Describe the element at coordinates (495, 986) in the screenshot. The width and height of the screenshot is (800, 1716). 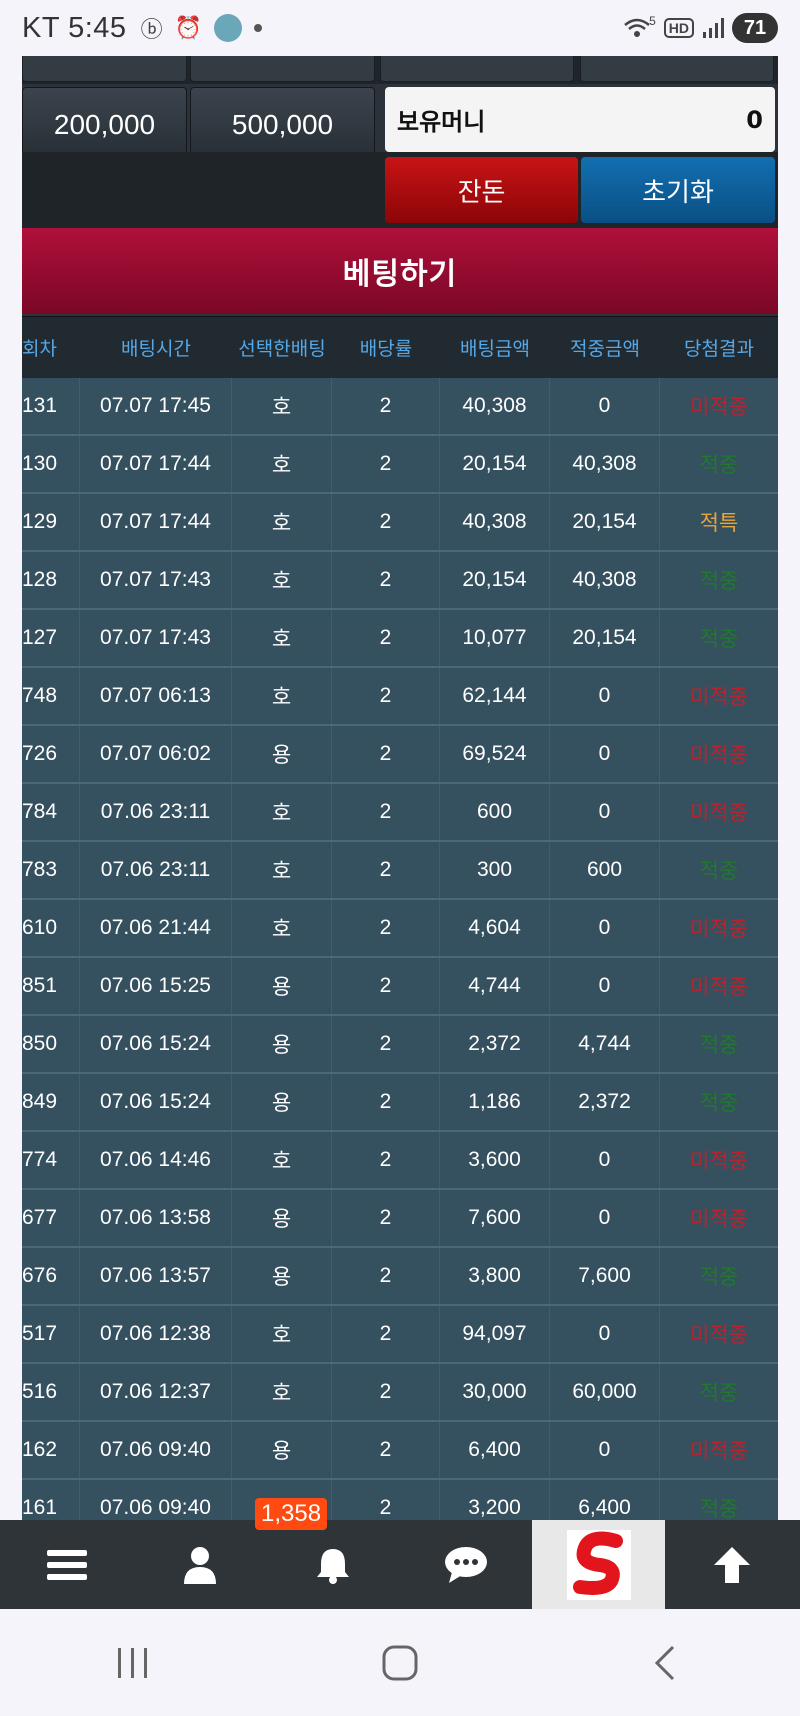
I see `cell-bet-amount: 4,744` at that location.